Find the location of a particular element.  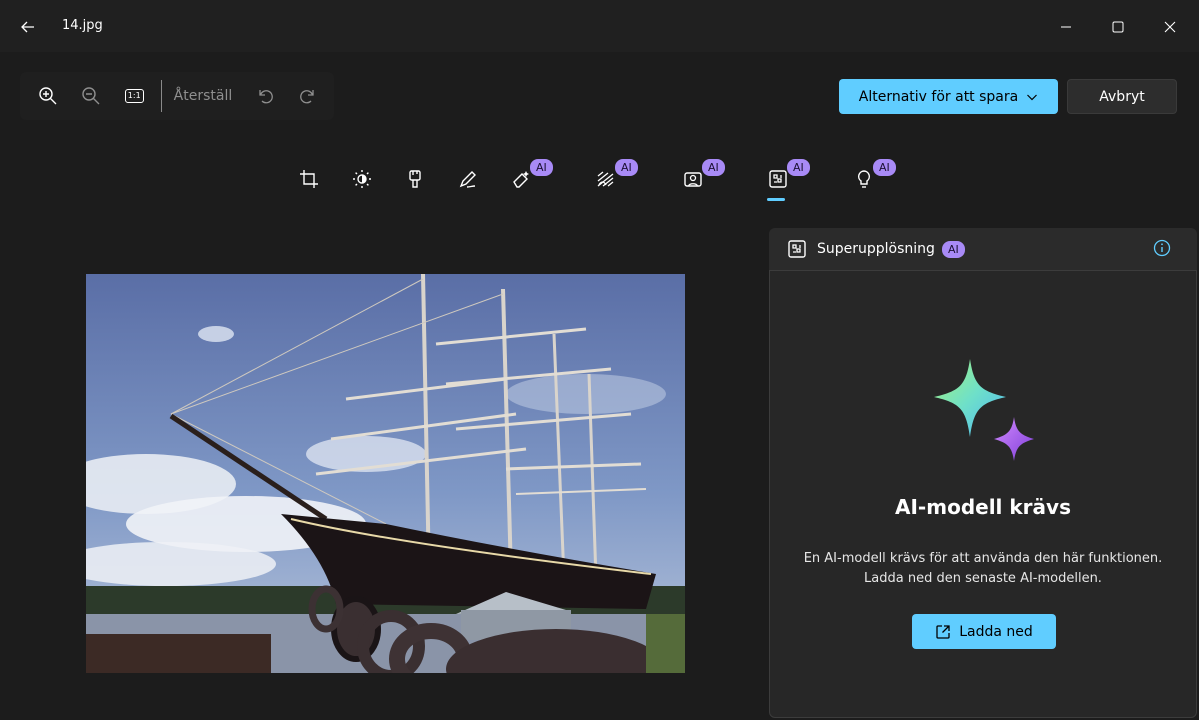

eraser-icon is located at coordinates (521, 179).